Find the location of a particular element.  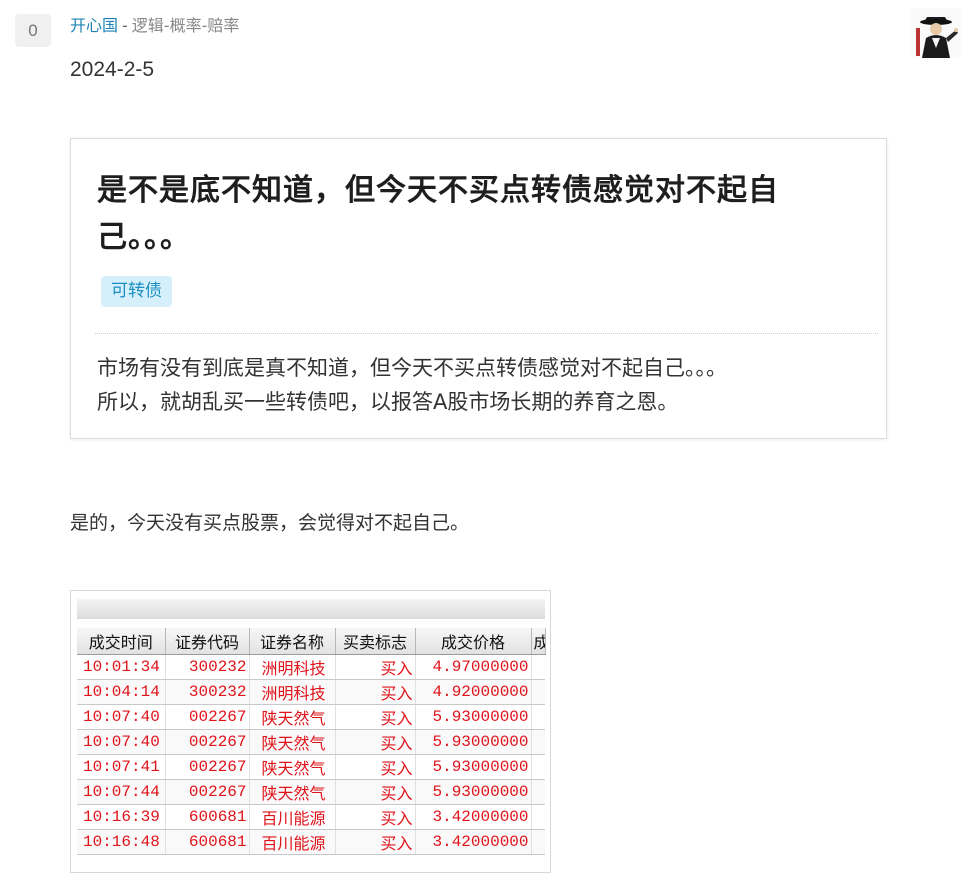

vote-count-button: 0 is located at coordinates (33, 30).